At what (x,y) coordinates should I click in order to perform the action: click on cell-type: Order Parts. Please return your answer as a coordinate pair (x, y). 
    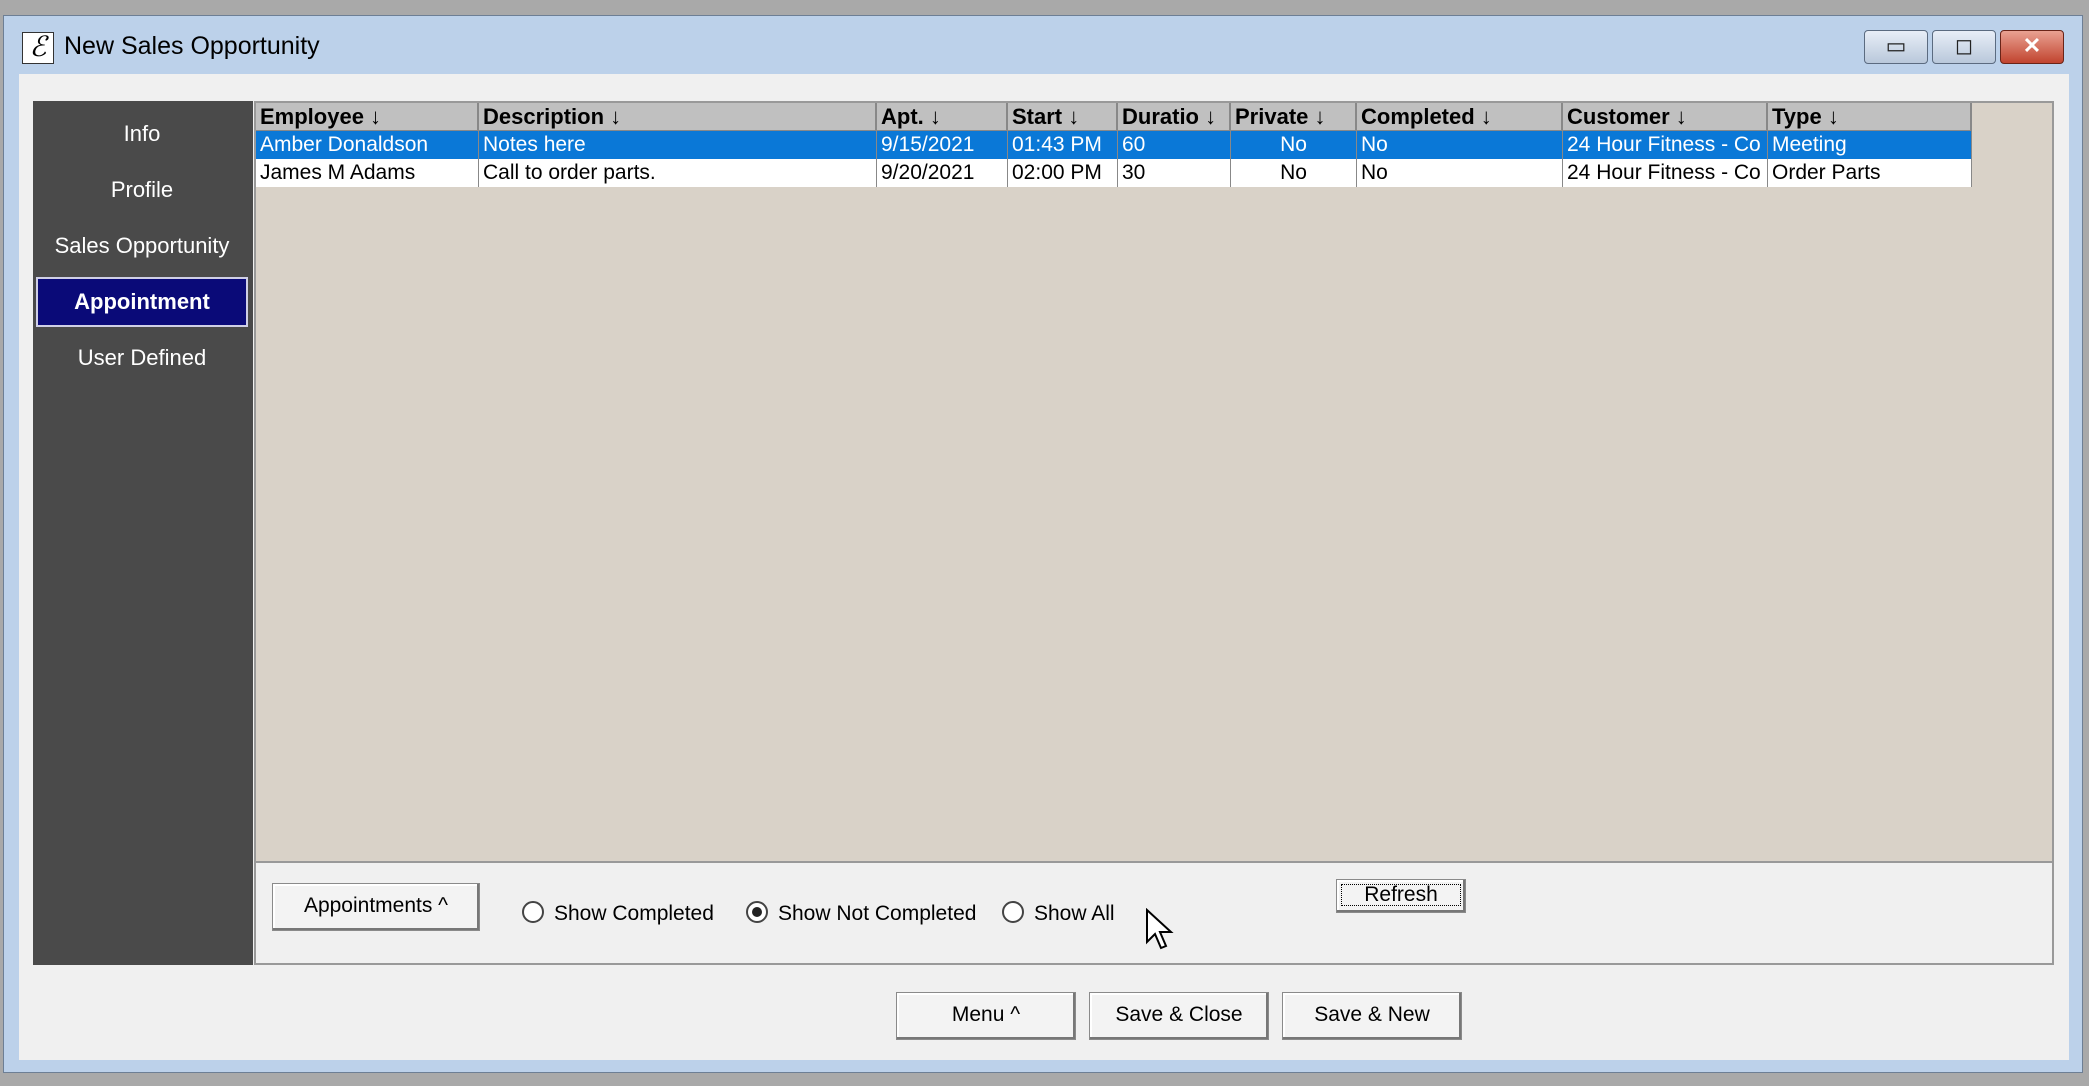
    Looking at the image, I should click on (1870, 173).